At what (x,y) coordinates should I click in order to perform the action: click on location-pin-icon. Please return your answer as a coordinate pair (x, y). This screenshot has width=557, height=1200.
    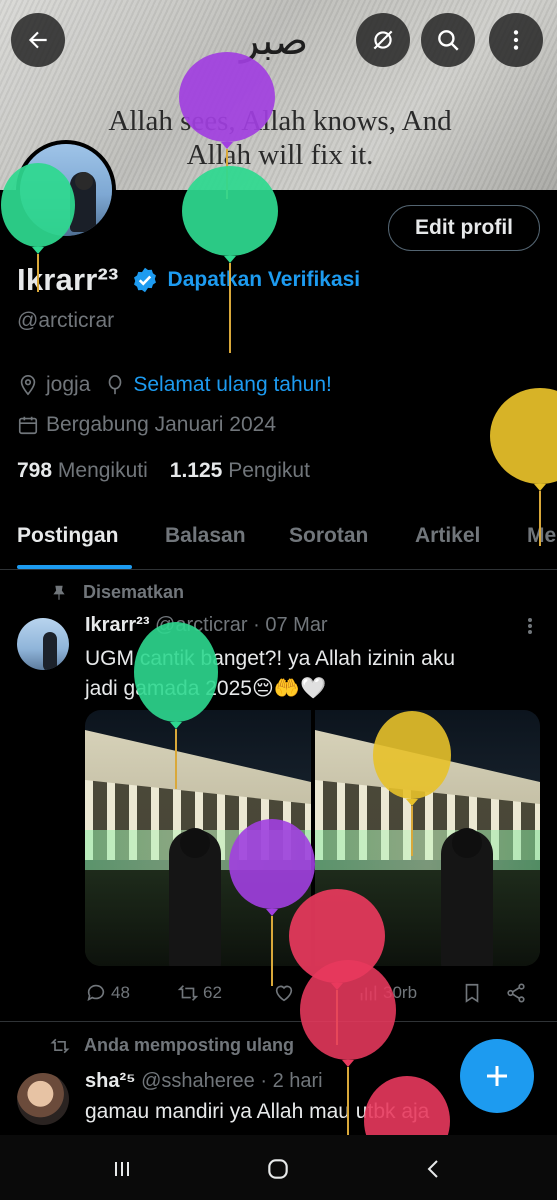
    Looking at the image, I should click on (28, 385).